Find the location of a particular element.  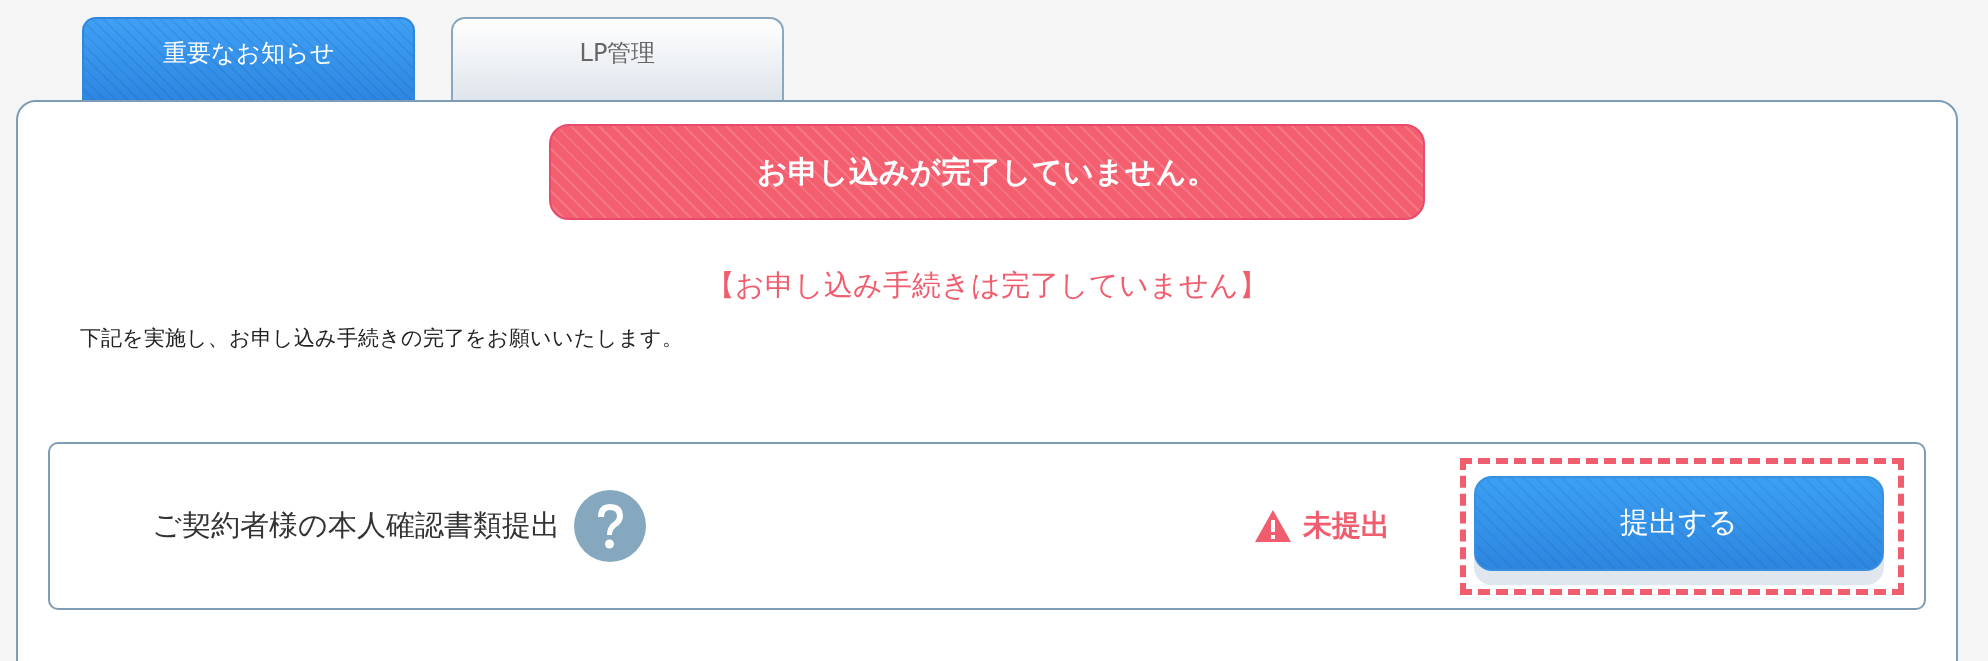

task-label: ご契約者様の本人確認書類提出 is located at coordinates (356, 525).